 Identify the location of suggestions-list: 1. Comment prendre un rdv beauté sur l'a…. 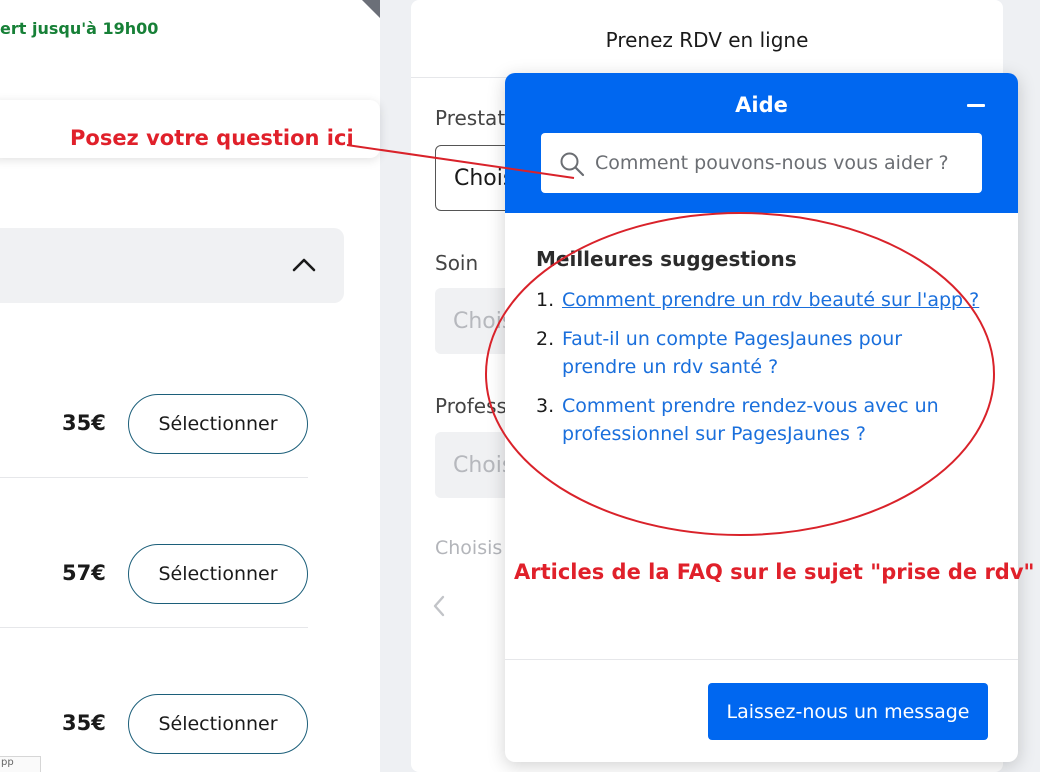
(758, 372).